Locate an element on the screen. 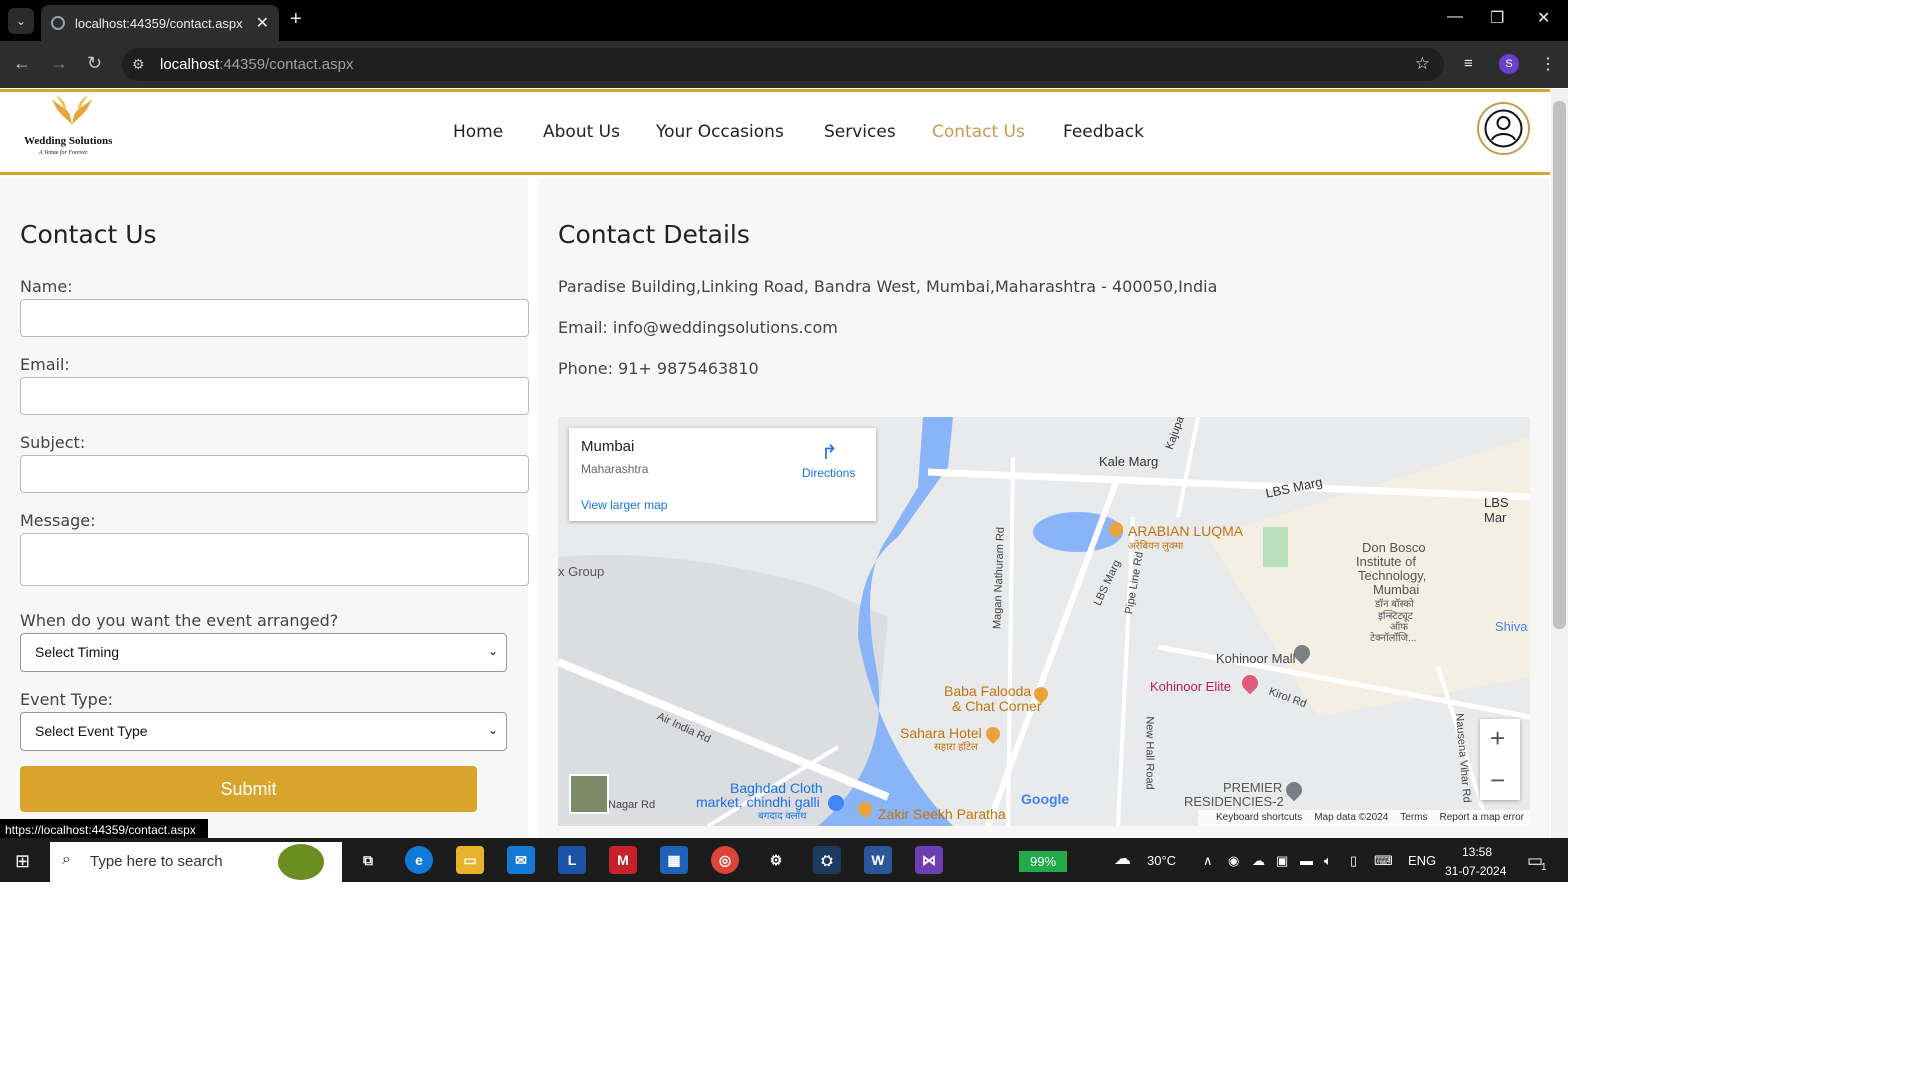 This screenshot has height=1080, width=1920. map-label: सहारा हॉटेल is located at coordinates (956, 747).